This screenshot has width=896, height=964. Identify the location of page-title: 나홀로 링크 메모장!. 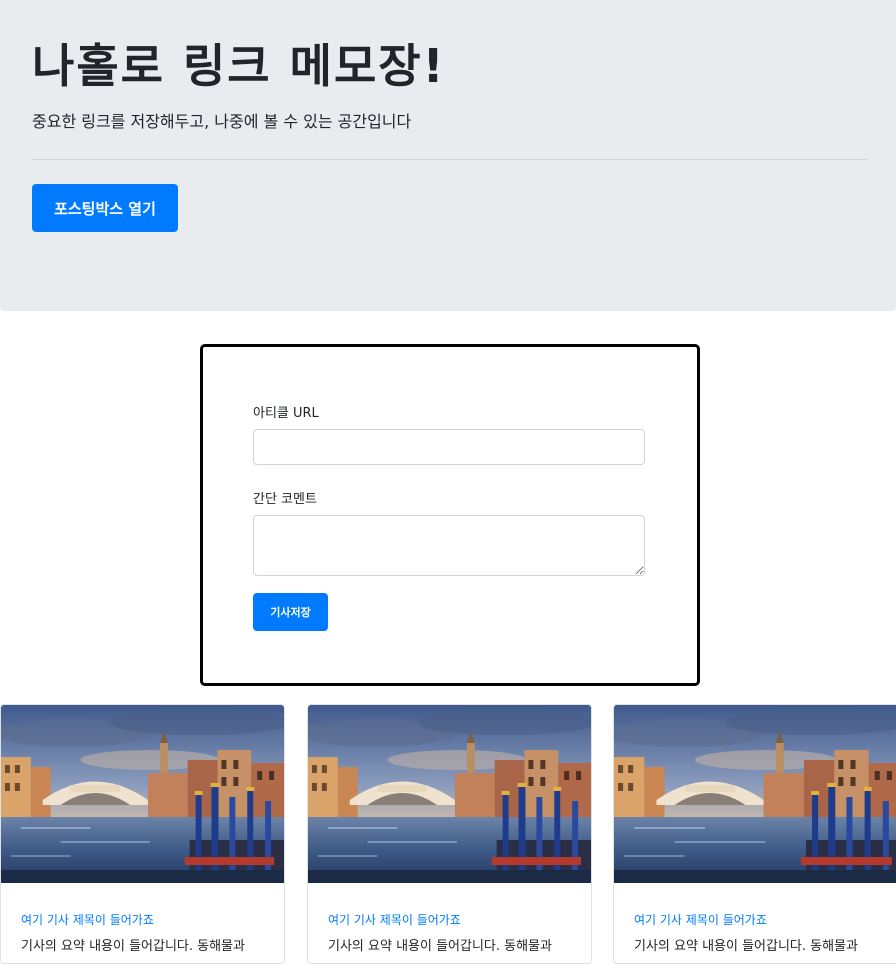
(239, 66).